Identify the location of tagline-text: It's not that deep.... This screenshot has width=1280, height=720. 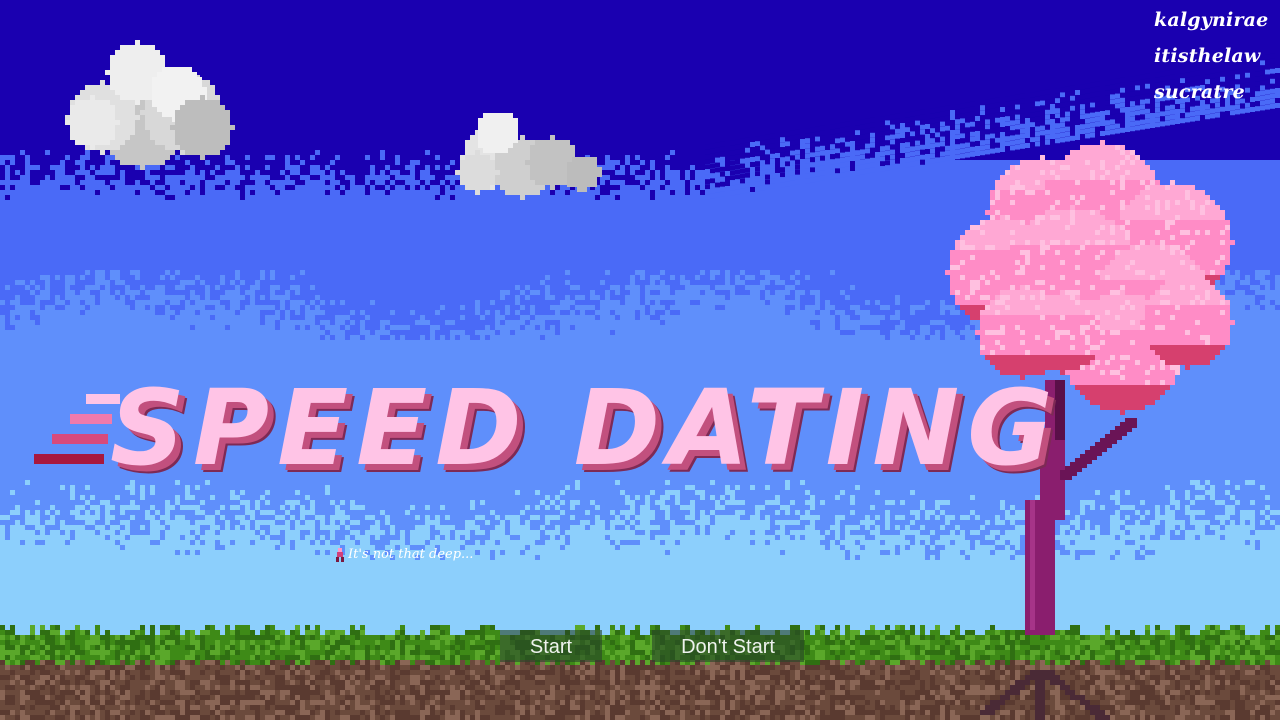
(411, 554).